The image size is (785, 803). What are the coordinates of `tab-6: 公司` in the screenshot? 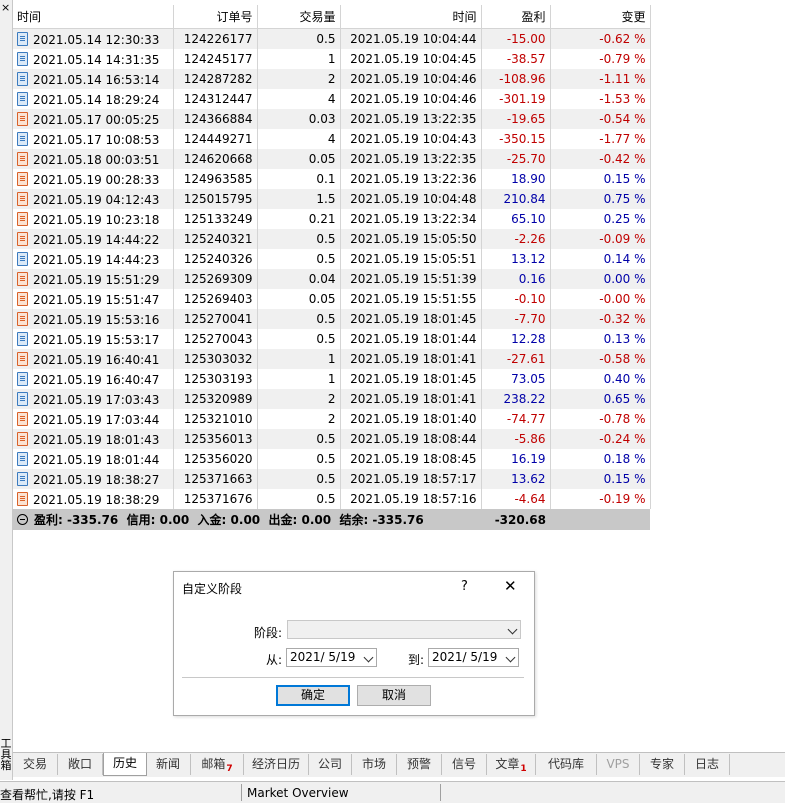 It's located at (330, 764).